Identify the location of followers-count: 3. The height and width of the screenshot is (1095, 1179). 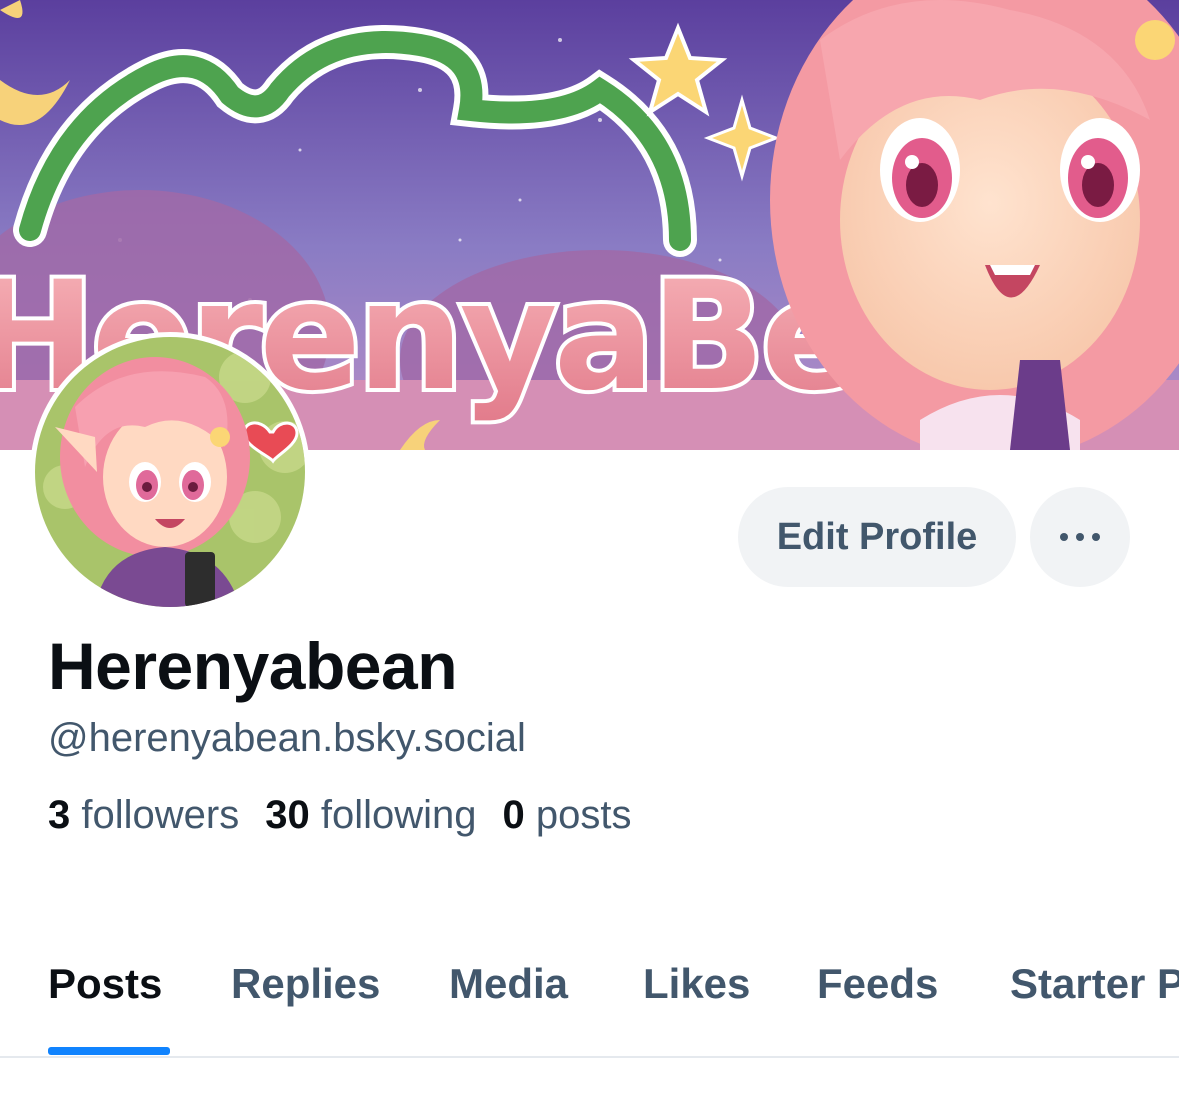
(59, 815).